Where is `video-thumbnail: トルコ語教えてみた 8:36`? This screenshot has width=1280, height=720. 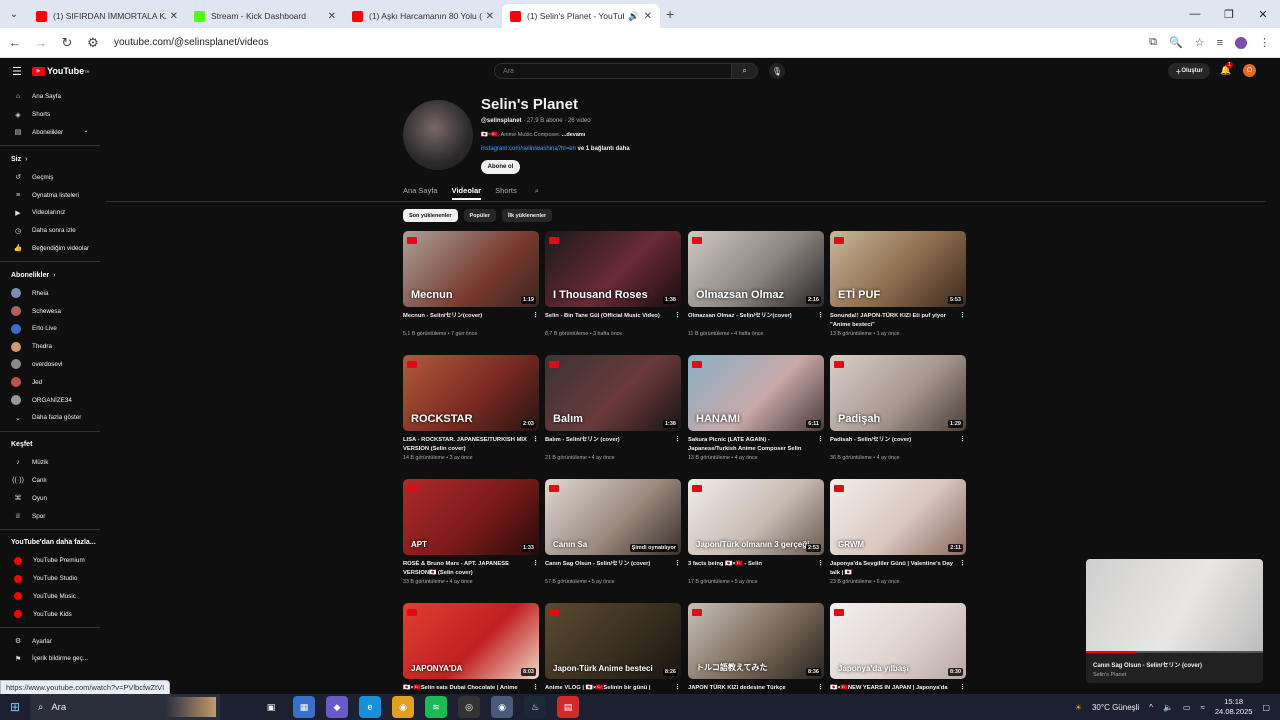
video-thumbnail: トルコ語教えてみた 8:36 is located at coordinates (756, 641).